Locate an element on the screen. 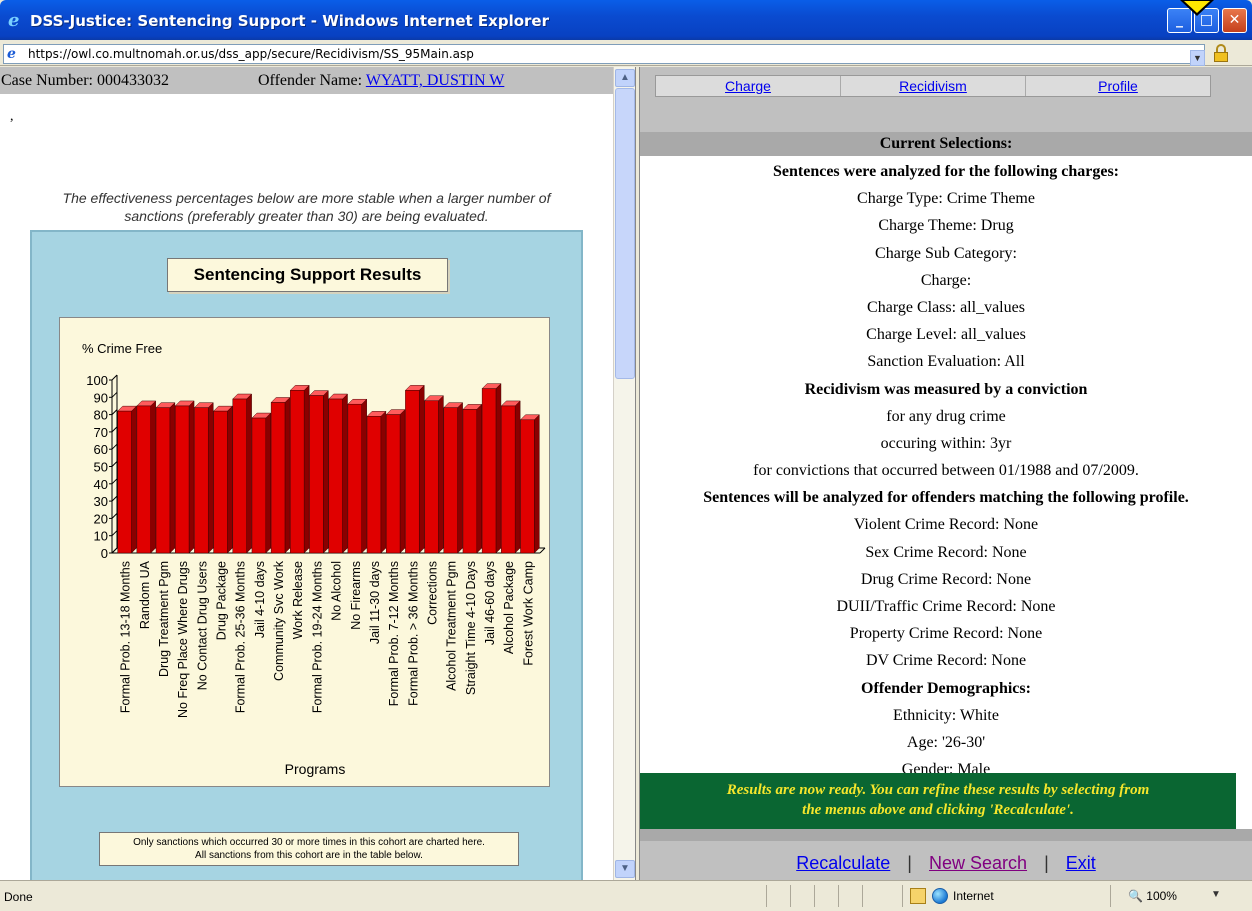  exit-link: Exit is located at coordinates (1081, 863).